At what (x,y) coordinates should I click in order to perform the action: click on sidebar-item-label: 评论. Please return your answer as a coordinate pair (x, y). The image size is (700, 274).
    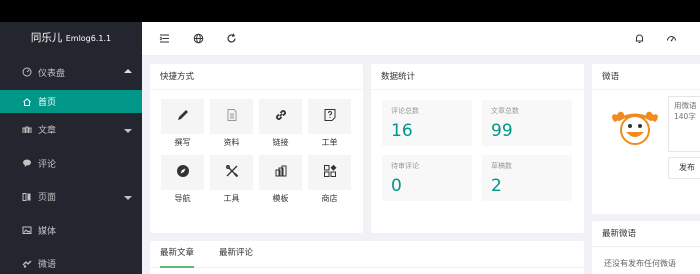
    Looking at the image, I should click on (47, 164).